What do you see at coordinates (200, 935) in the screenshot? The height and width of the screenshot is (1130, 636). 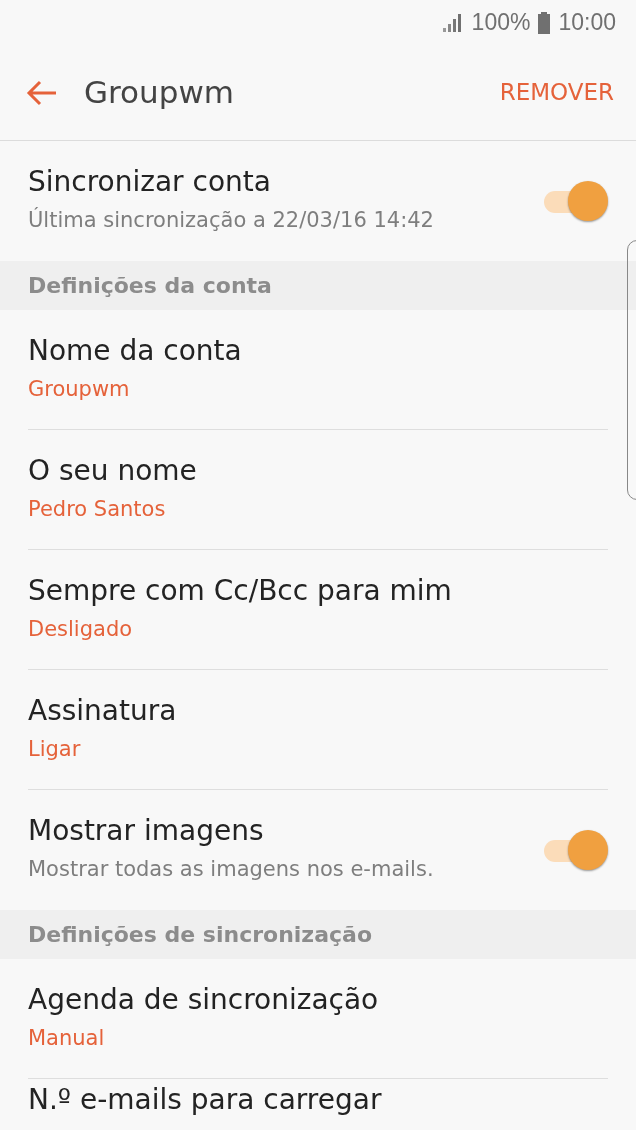 I see `section-header: Definições de sincronização` at bounding box center [200, 935].